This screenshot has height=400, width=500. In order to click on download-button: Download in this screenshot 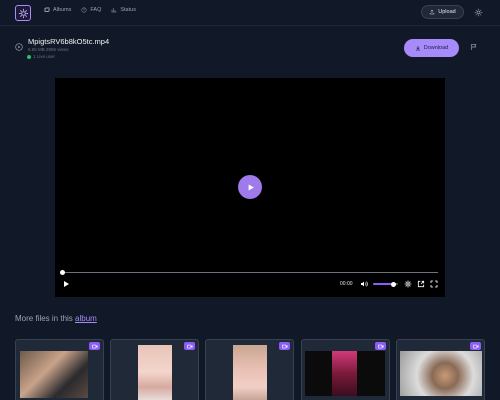, I will do `click(431, 48)`.